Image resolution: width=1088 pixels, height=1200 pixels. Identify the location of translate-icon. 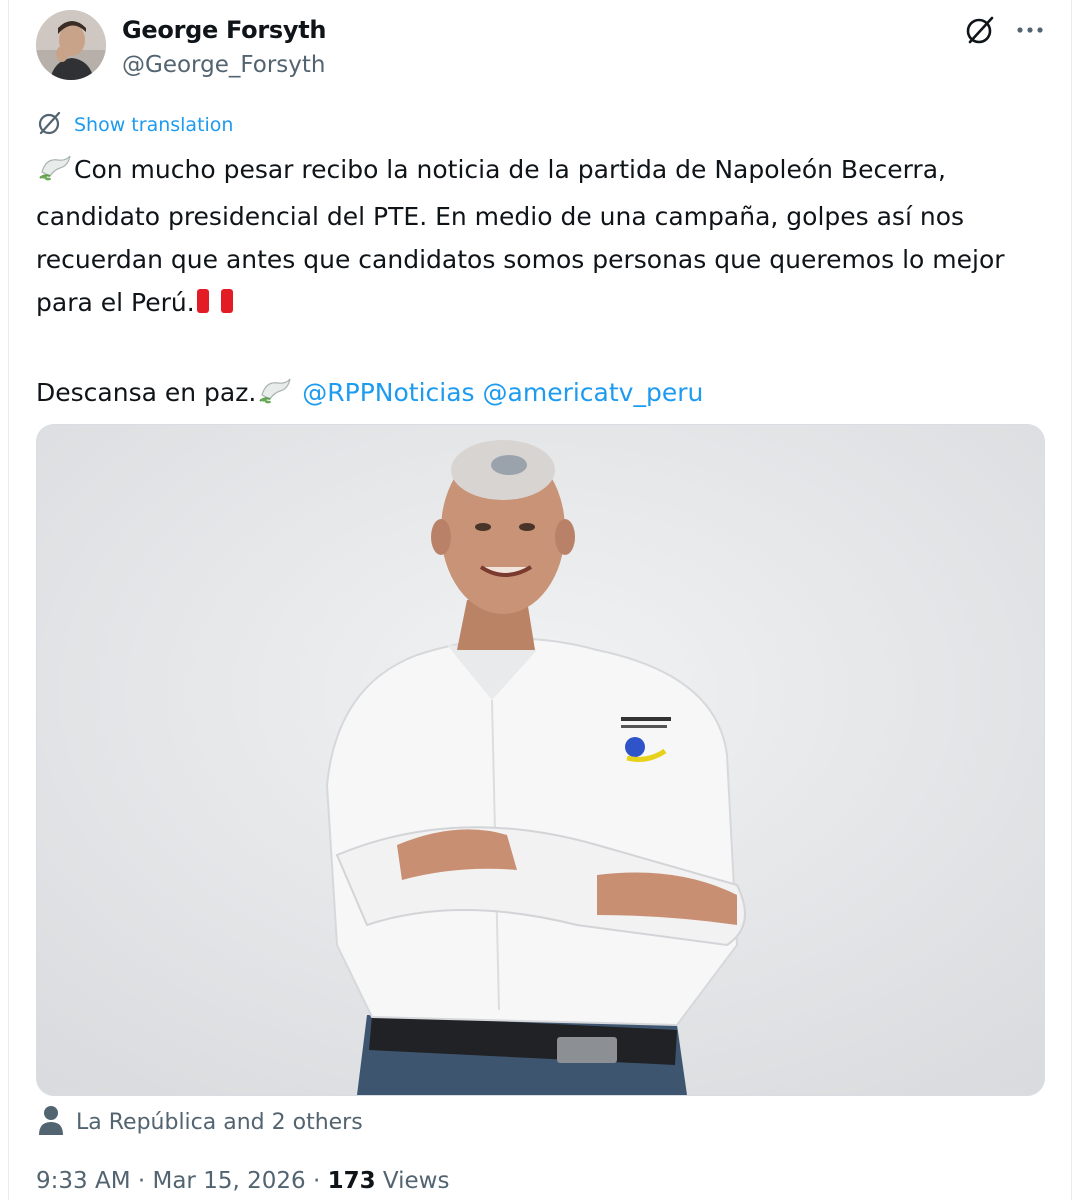
(50, 125).